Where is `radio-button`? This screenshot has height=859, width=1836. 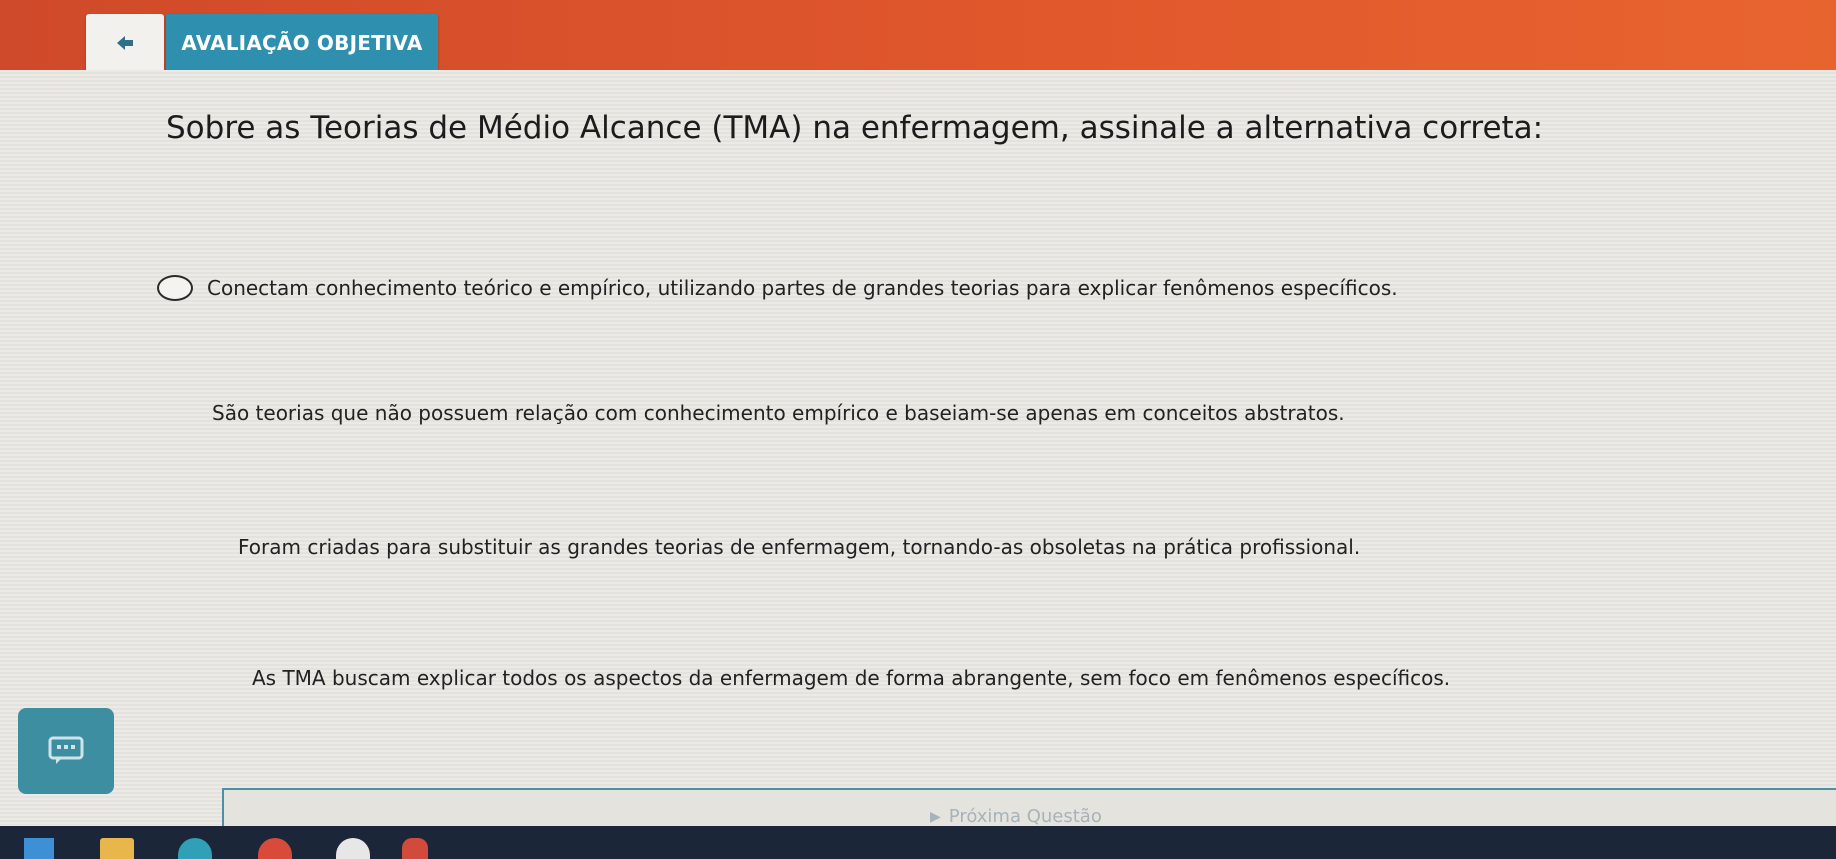 radio-button is located at coordinates (175, 288).